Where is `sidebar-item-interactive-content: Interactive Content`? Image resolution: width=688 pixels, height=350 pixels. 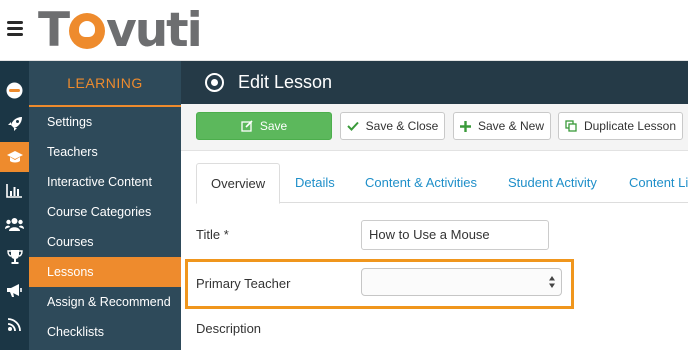 sidebar-item-interactive-content: Interactive Content is located at coordinates (105, 182).